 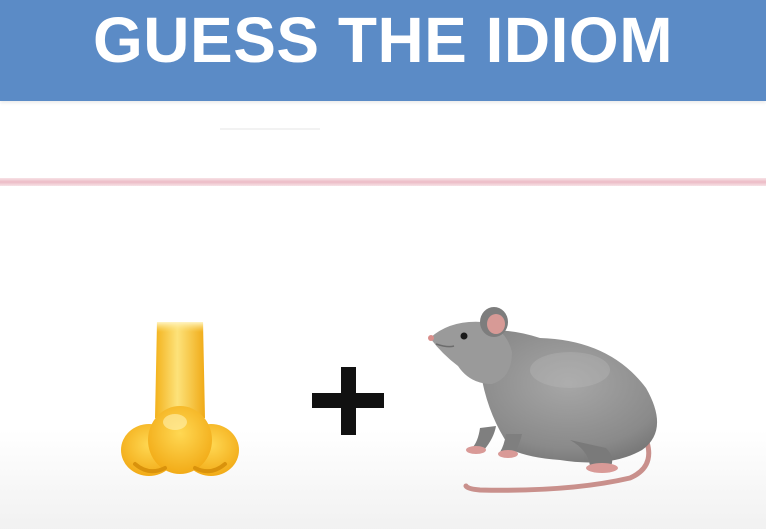 I want to click on nose-icon, so click(x=180, y=399).